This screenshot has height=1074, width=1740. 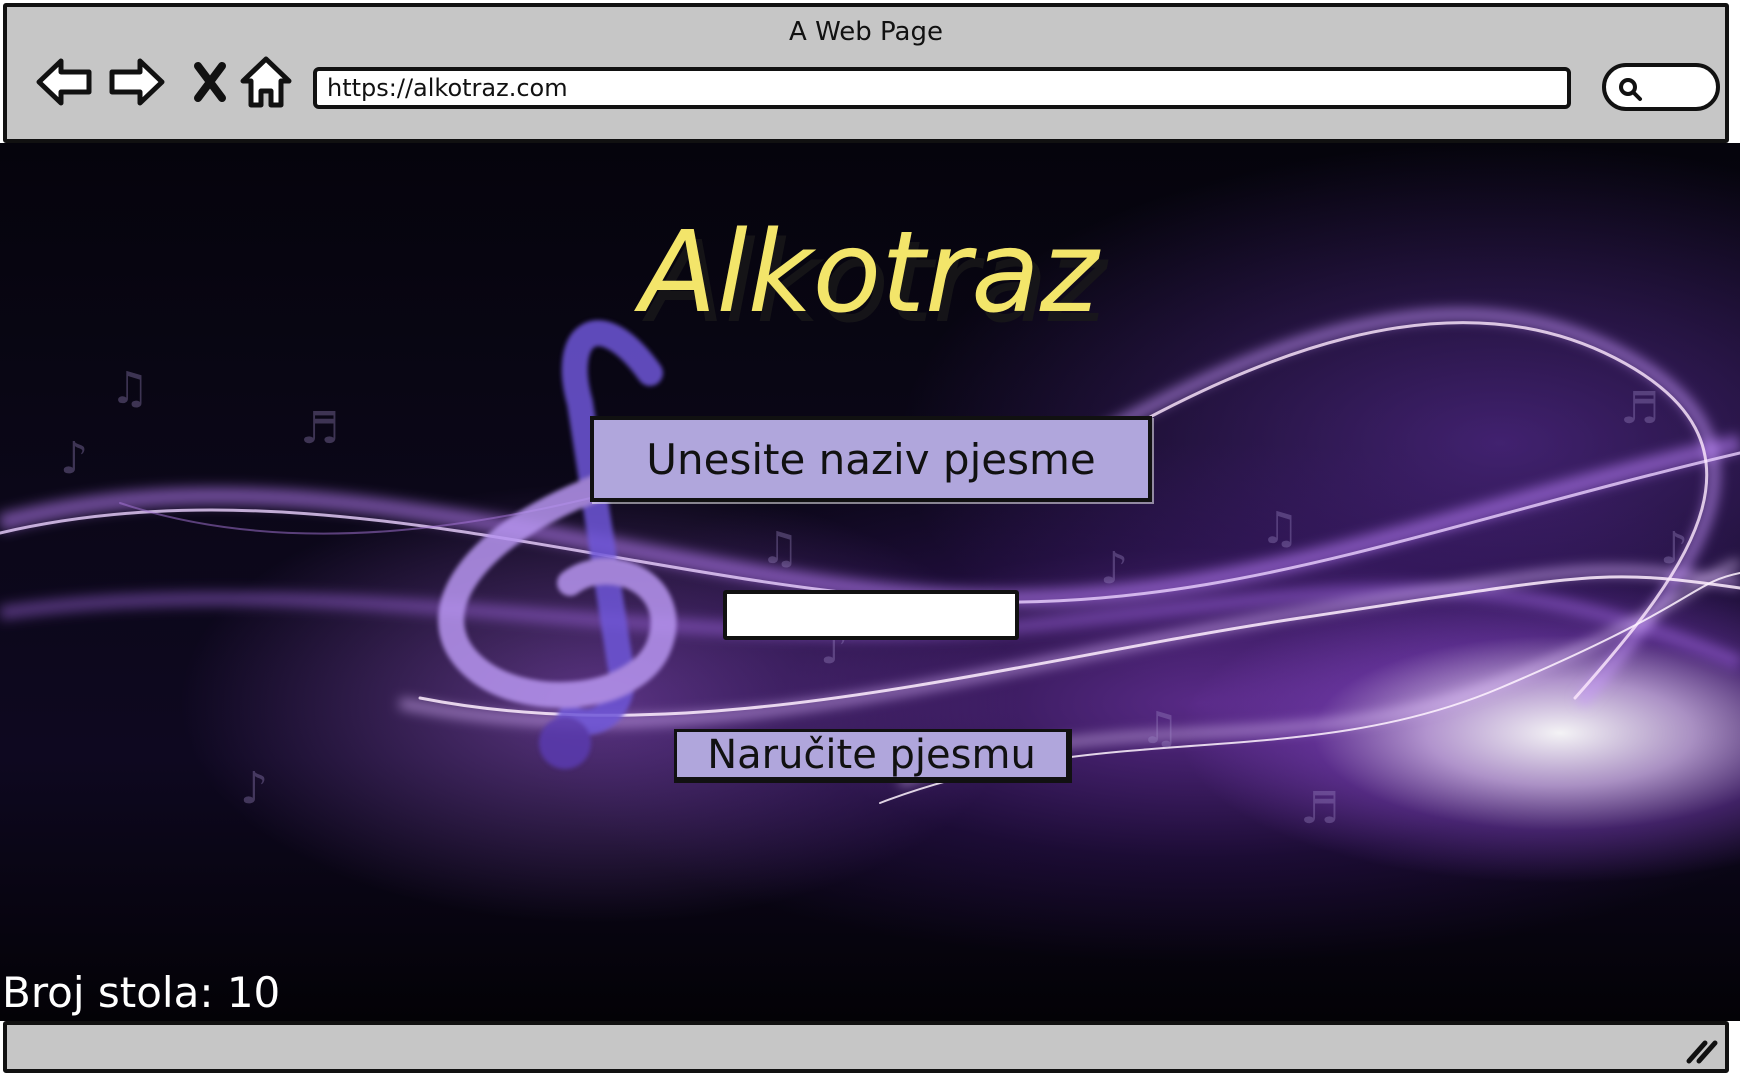 What do you see at coordinates (1630, 89) in the screenshot?
I see `search-icon` at bounding box center [1630, 89].